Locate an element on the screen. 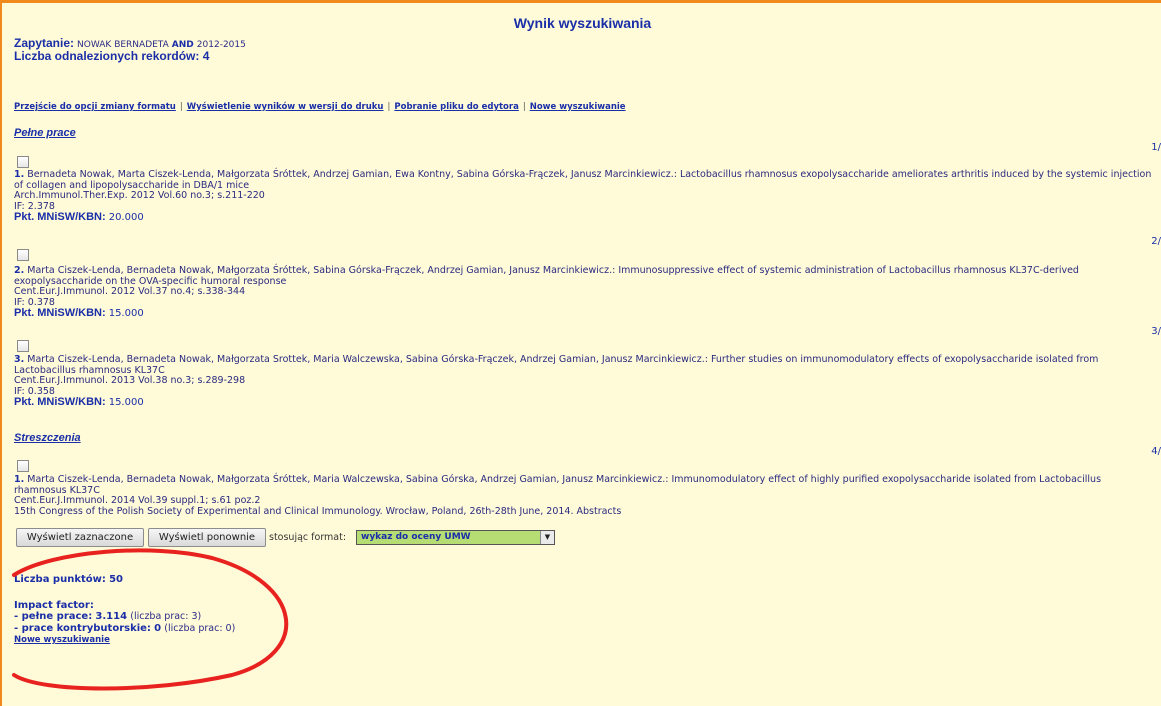  points-total: Liczba punktów: 50 is located at coordinates (68, 579).